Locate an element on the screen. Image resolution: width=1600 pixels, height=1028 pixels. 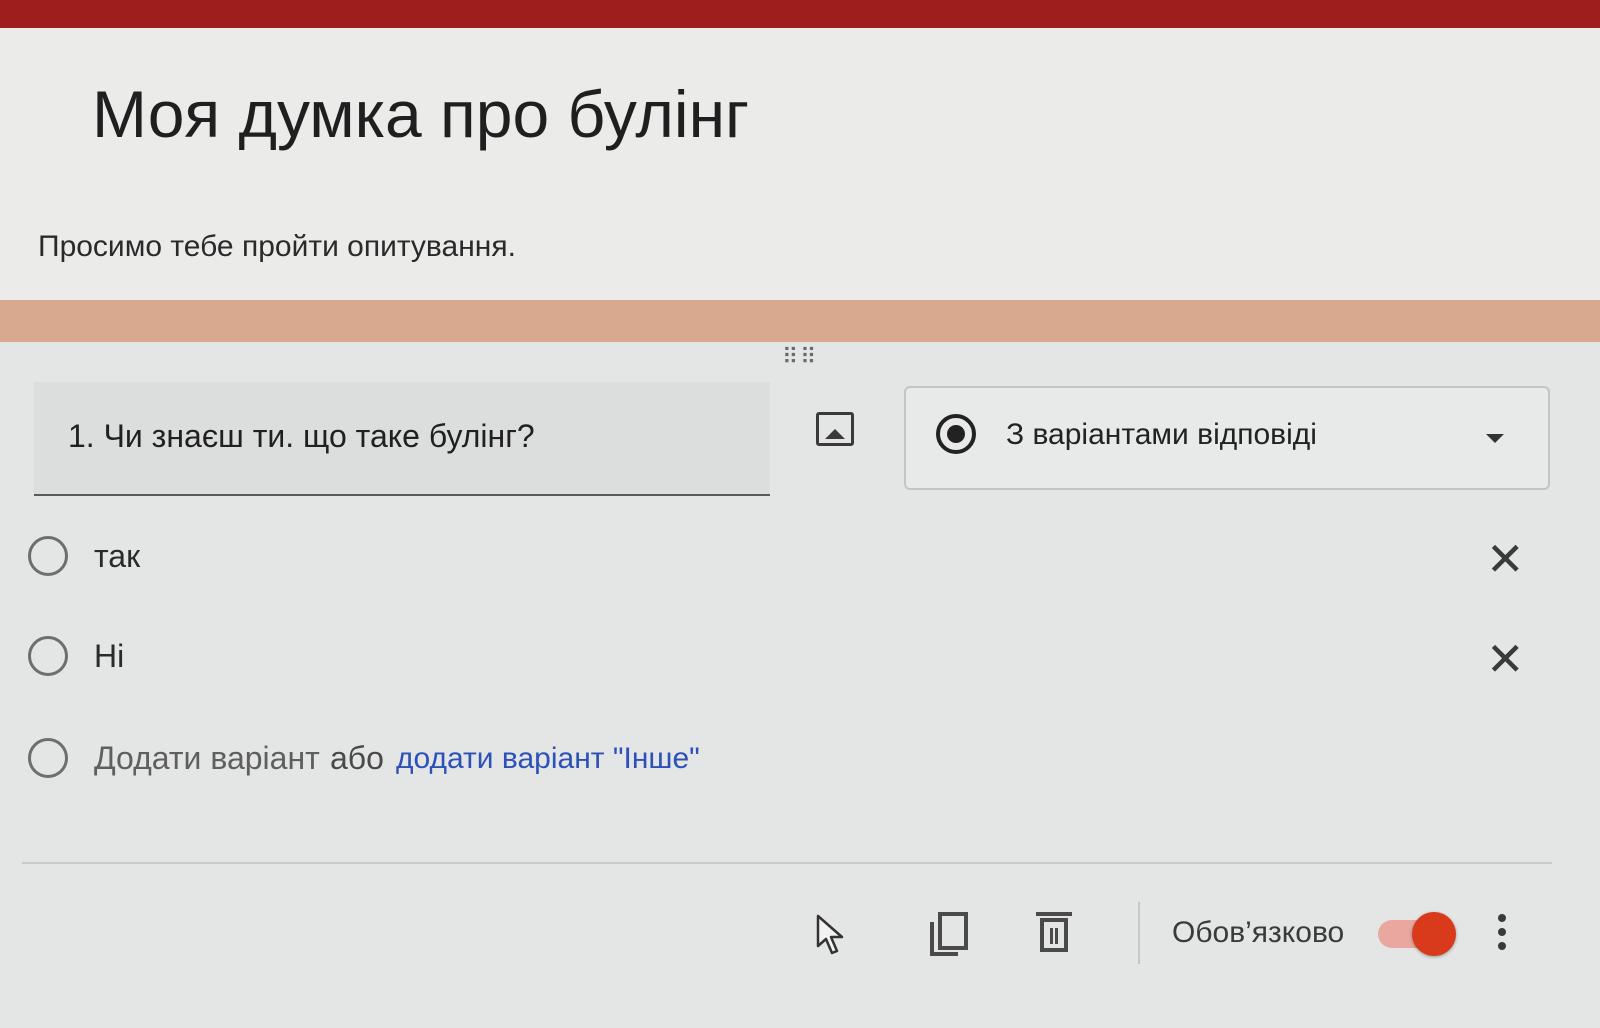
footer-divider is located at coordinates (787, 863).